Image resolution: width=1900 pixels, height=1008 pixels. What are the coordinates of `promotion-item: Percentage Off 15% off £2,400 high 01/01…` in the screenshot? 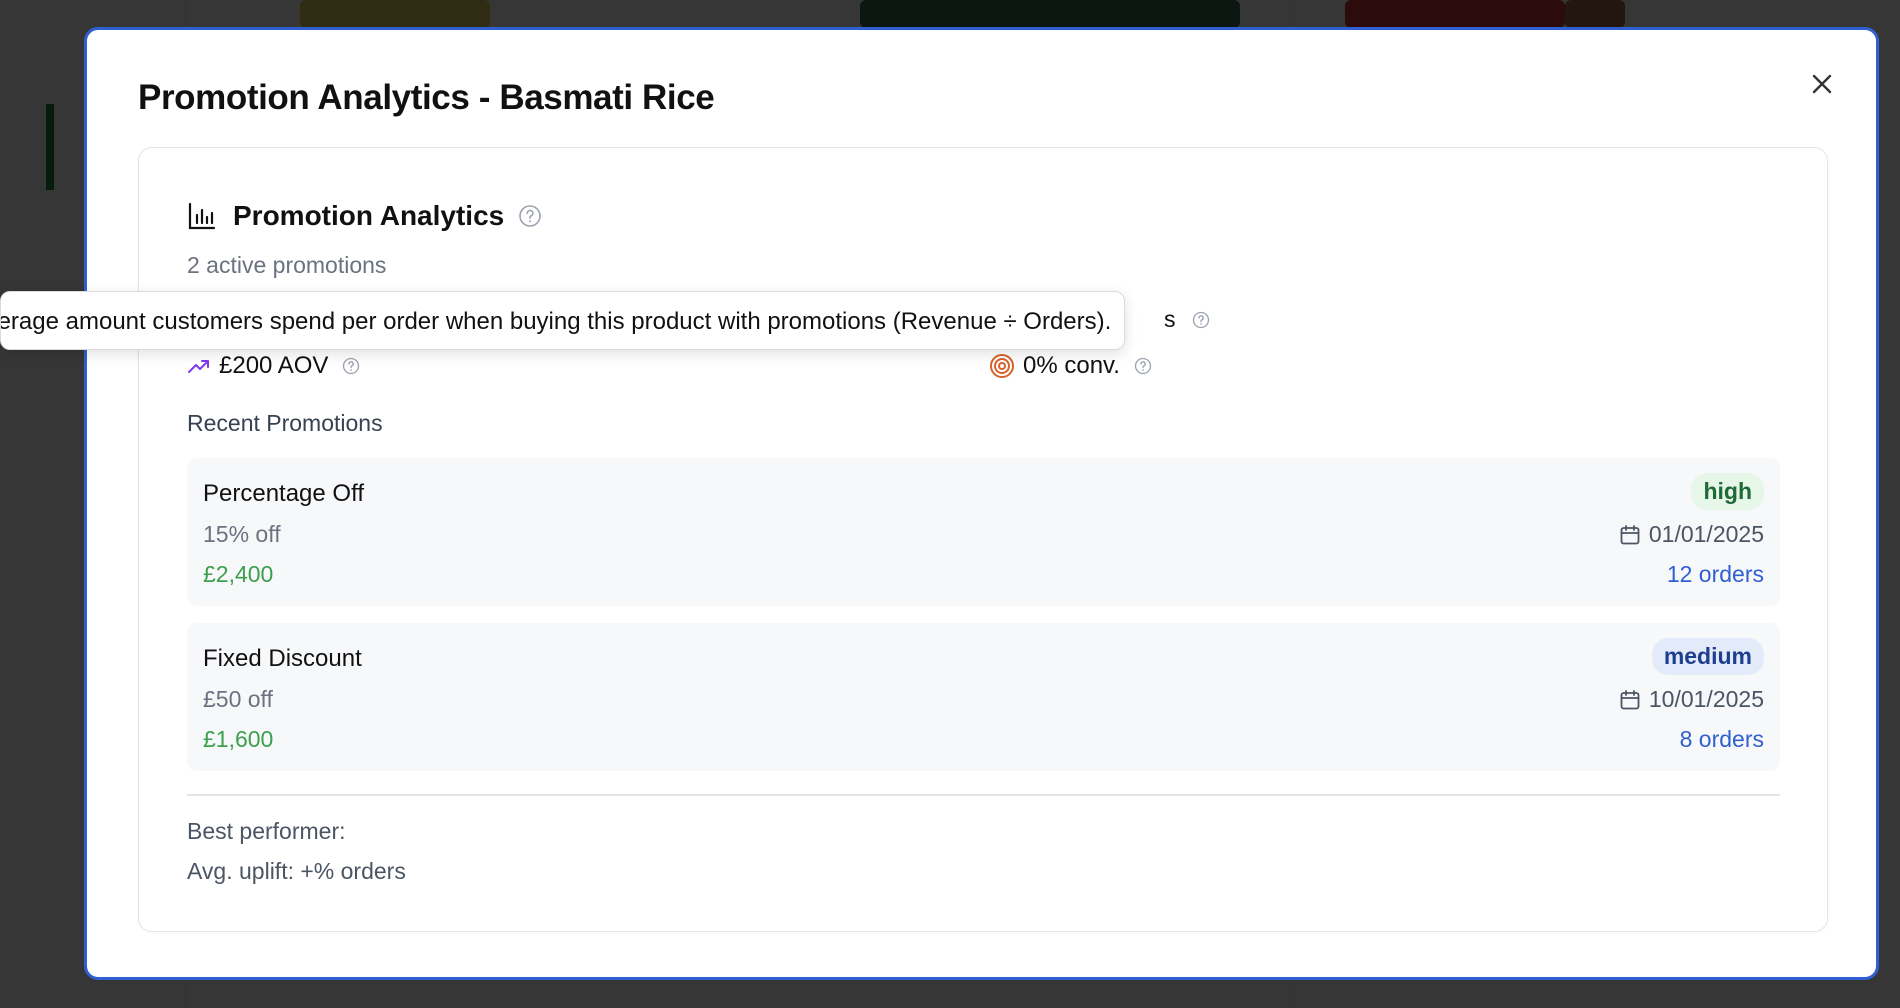 It's located at (983, 532).